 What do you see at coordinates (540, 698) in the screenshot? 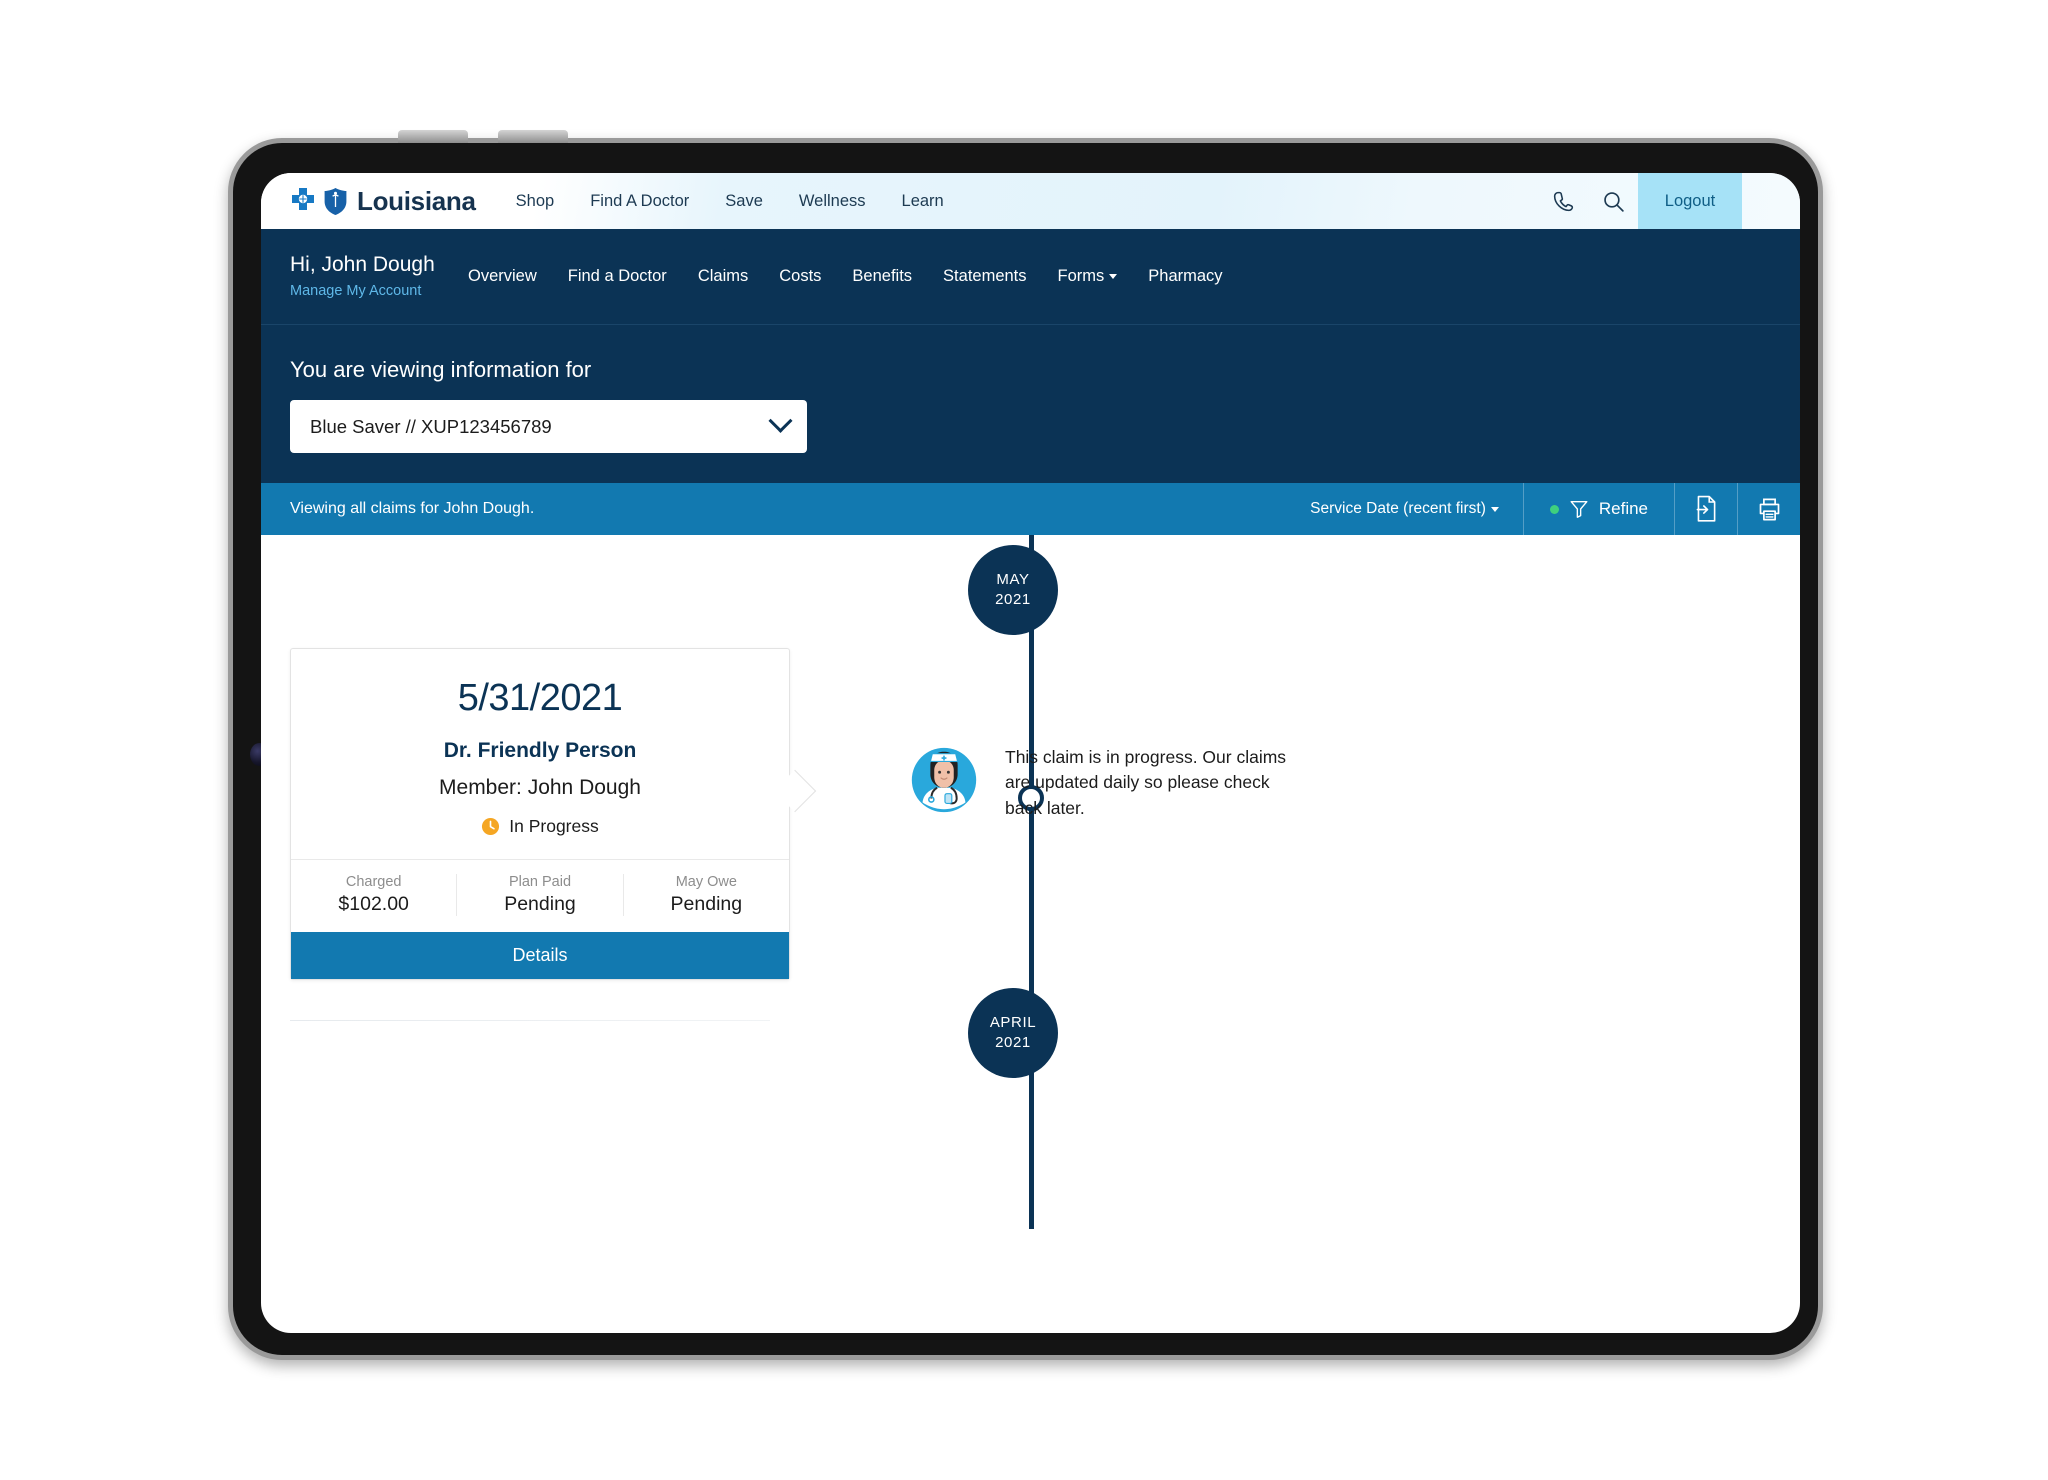
I see `claim-service-date: 5/31/2021` at bounding box center [540, 698].